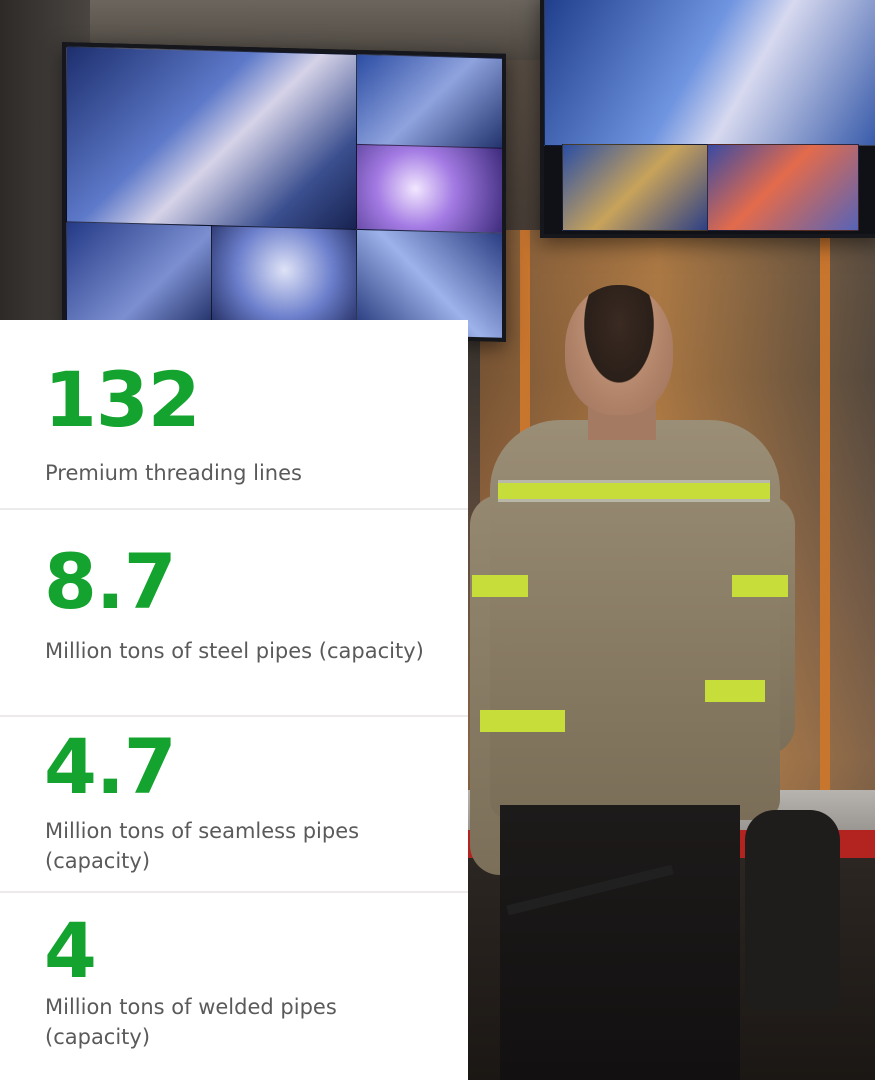  I want to click on stat-value: 4.7, so click(110, 766).